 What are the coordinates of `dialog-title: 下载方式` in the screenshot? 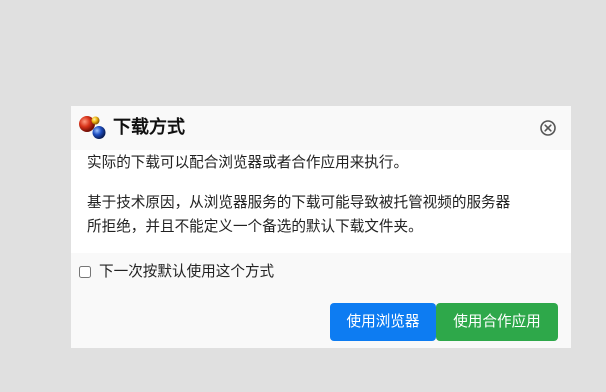 It's located at (149, 127).